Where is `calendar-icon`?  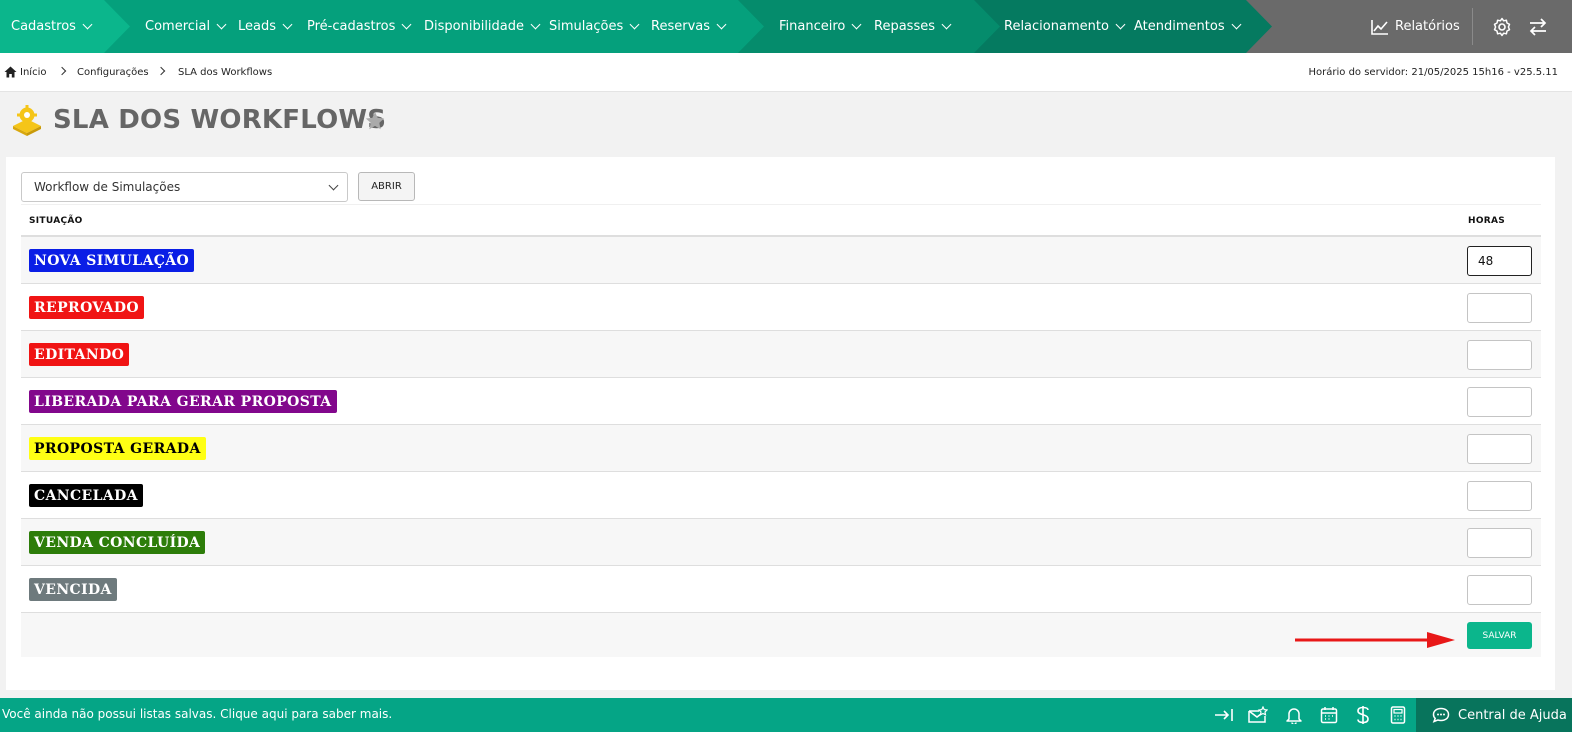 calendar-icon is located at coordinates (1329, 715).